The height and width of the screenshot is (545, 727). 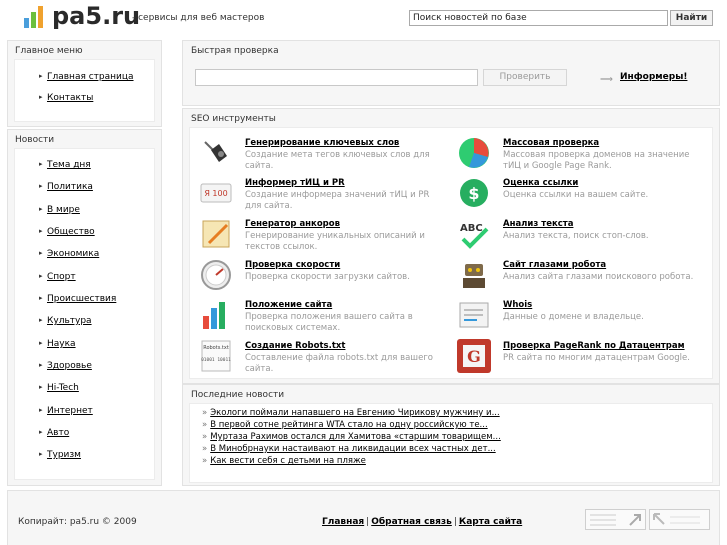 What do you see at coordinates (292, 224) in the screenshot?
I see `tool-title: Генератор анкоров` at bounding box center [292, 224].